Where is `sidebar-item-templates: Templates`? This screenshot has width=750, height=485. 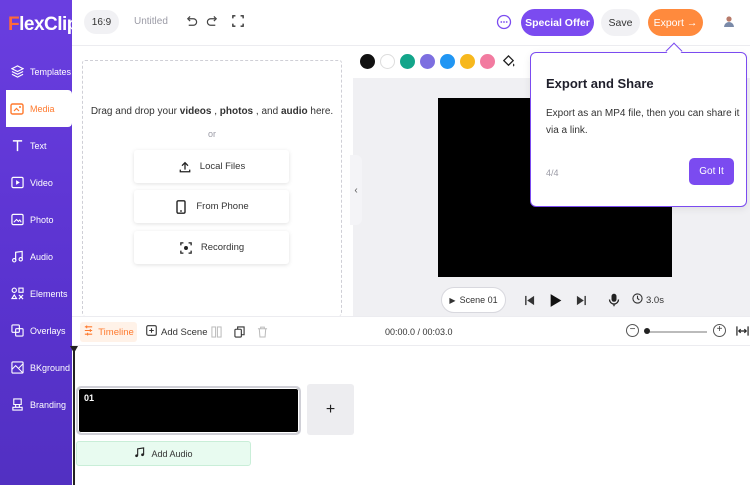 sidebar-item-templates: Templates is located at coordinates (36, 71).